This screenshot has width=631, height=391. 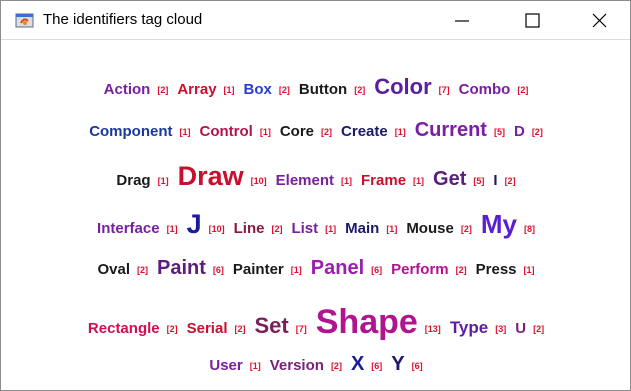 What do you see at coordinates (258, 269) in the screenshot?
I see `tag-painter: Painter` at bounding box center [258, 269].